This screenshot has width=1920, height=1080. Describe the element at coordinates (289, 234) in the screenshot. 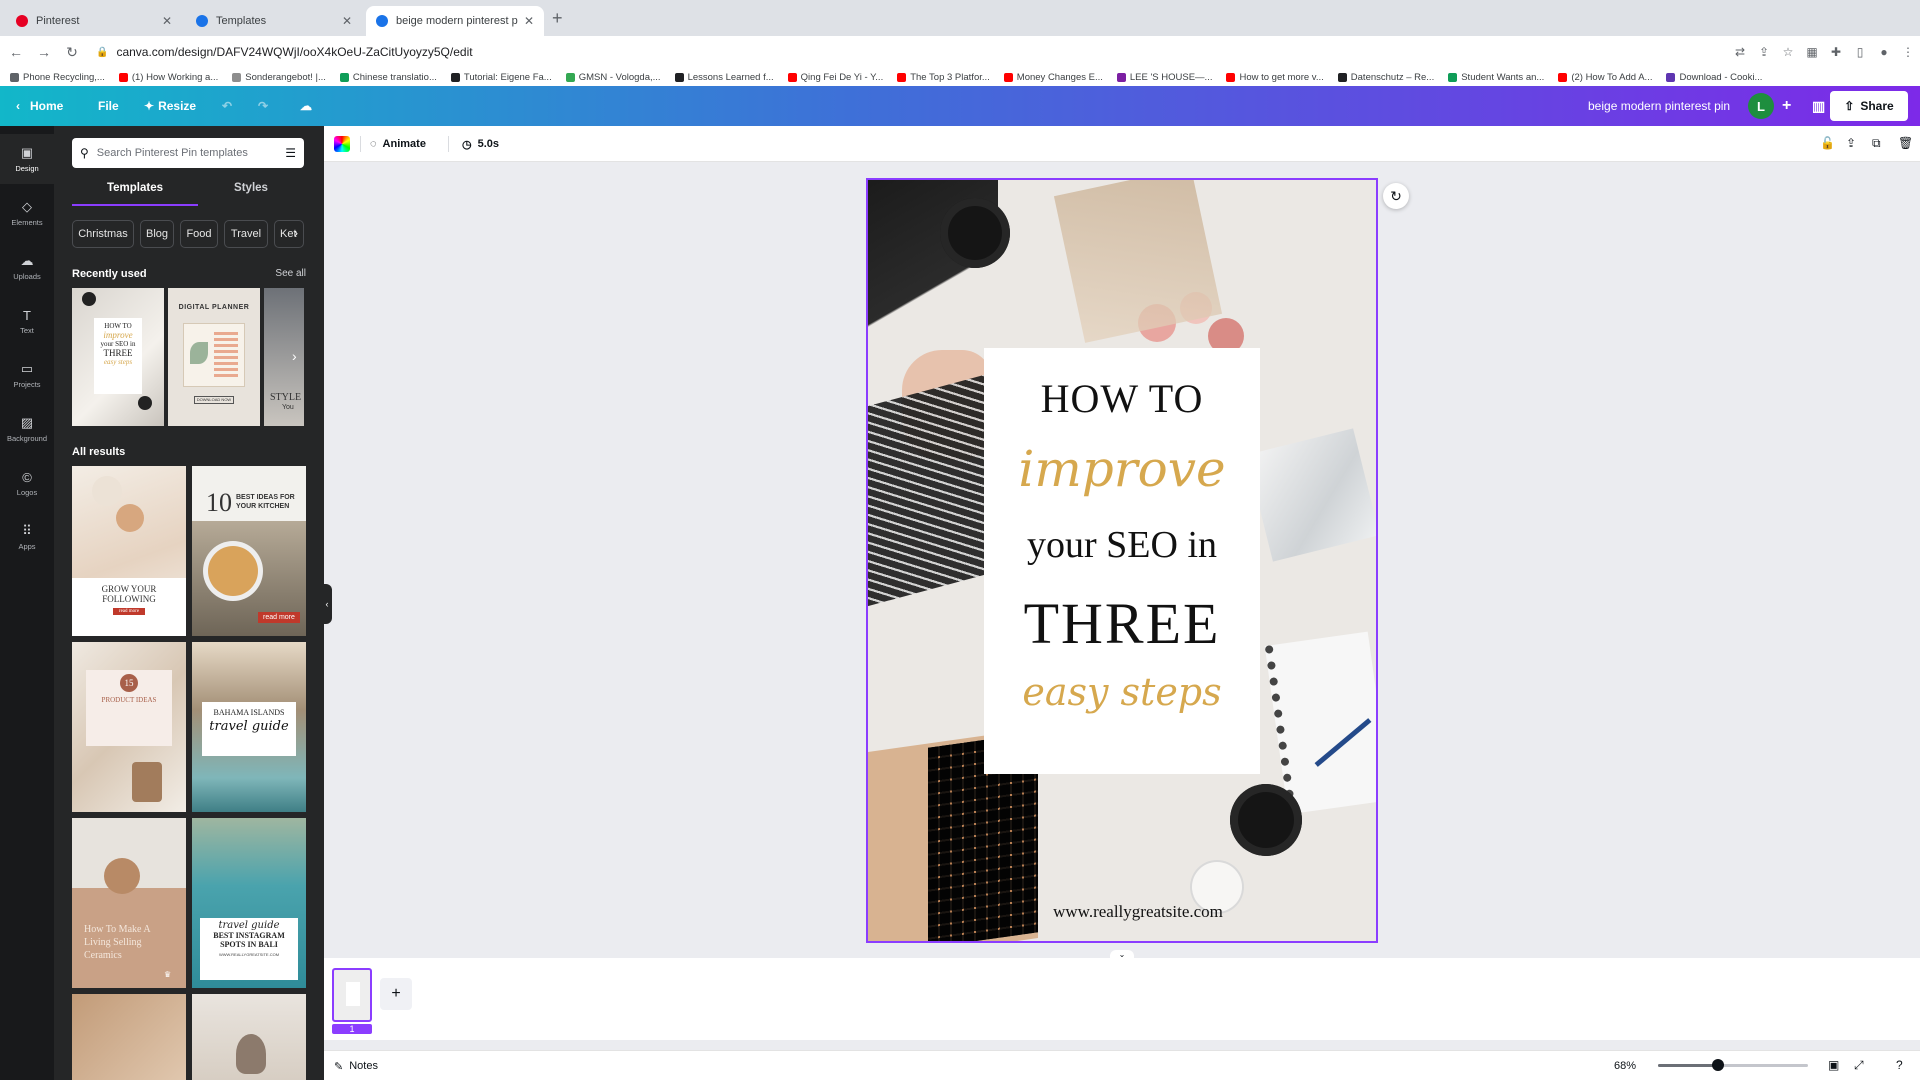

I see `chip-keto: Ket` at that location.